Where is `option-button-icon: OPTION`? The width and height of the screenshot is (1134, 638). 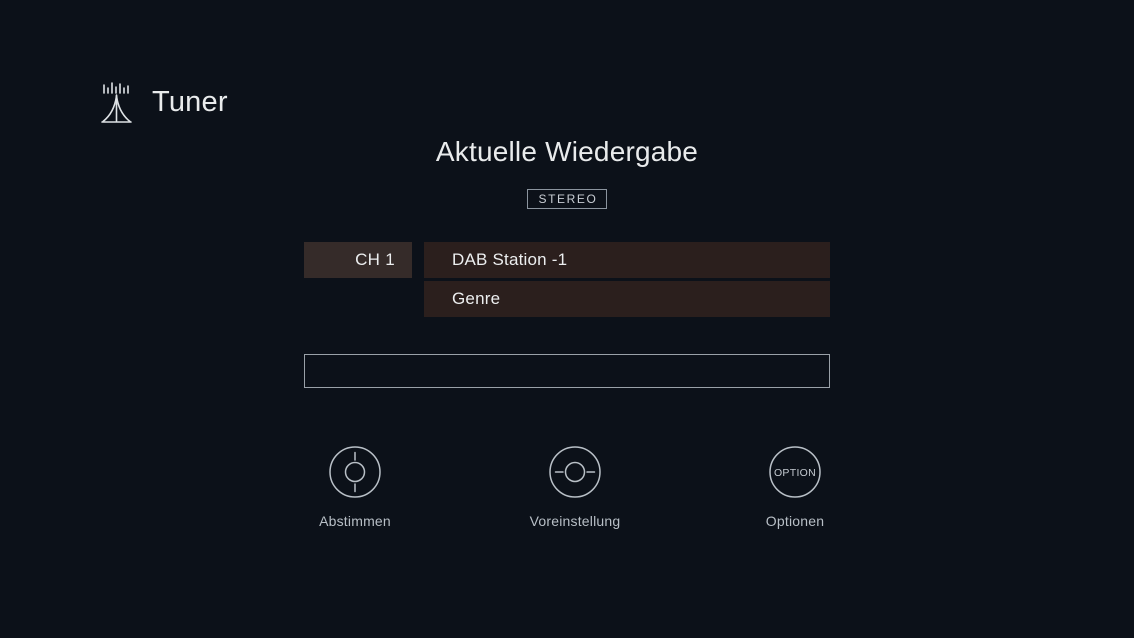 option-button-icon: OPTION is located at coordinates (795, 472).